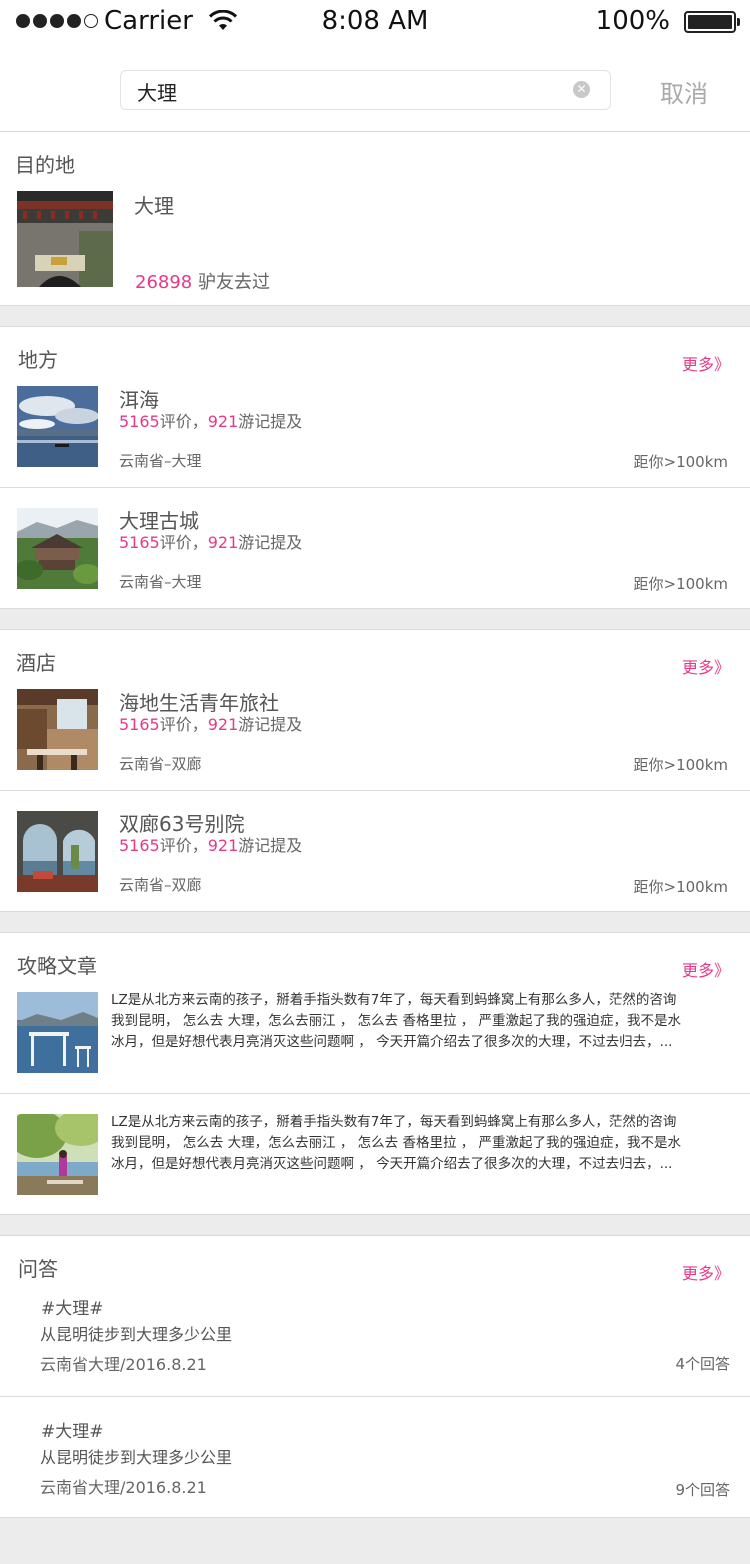 Image resolution: width=750 pixels, height=1564 pixels. I want to click on clear-icon: ✕, so click(581, 89).